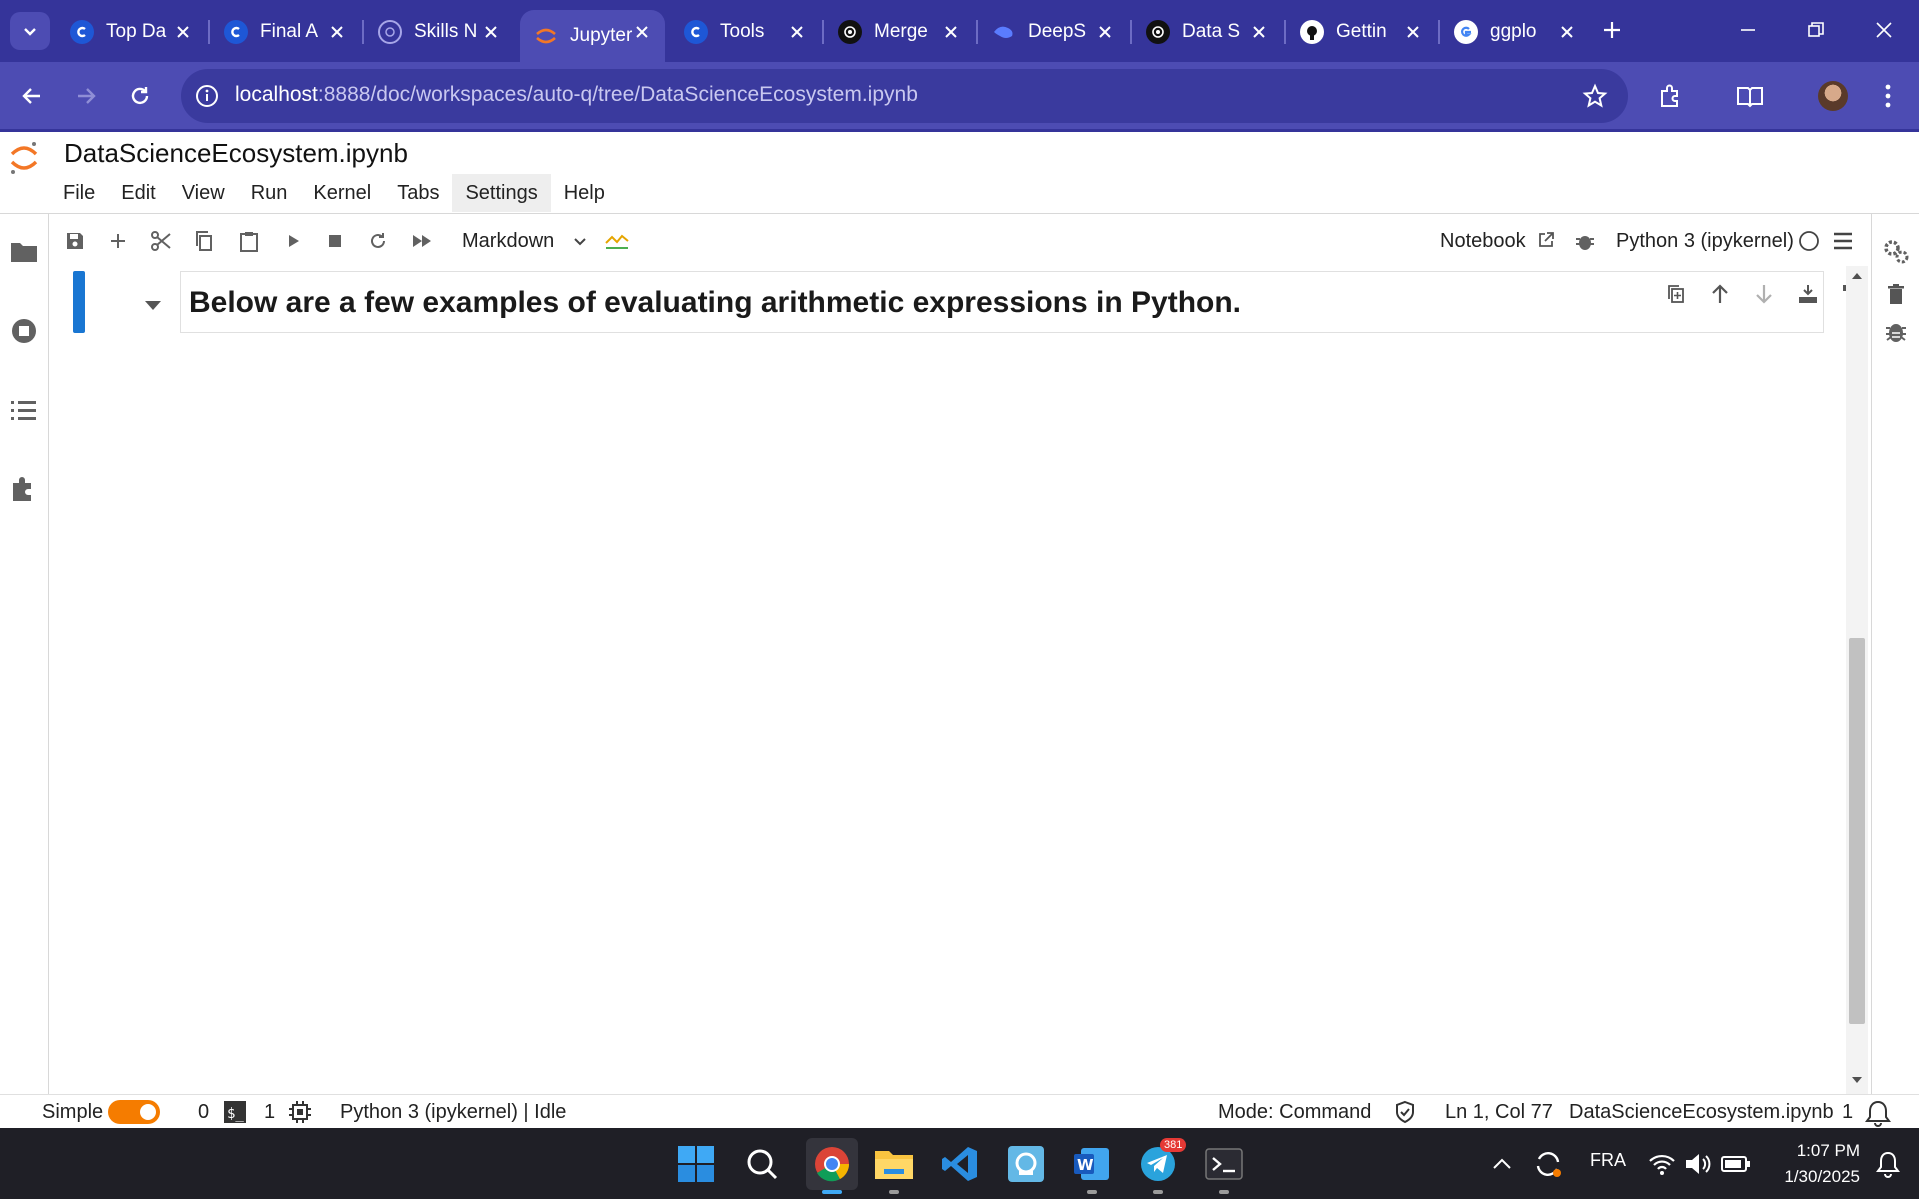 Image resolution: width=1919 pixels, height=1199 pixels. I want to click on cell-type-select: Markdown, so click(508, 241).